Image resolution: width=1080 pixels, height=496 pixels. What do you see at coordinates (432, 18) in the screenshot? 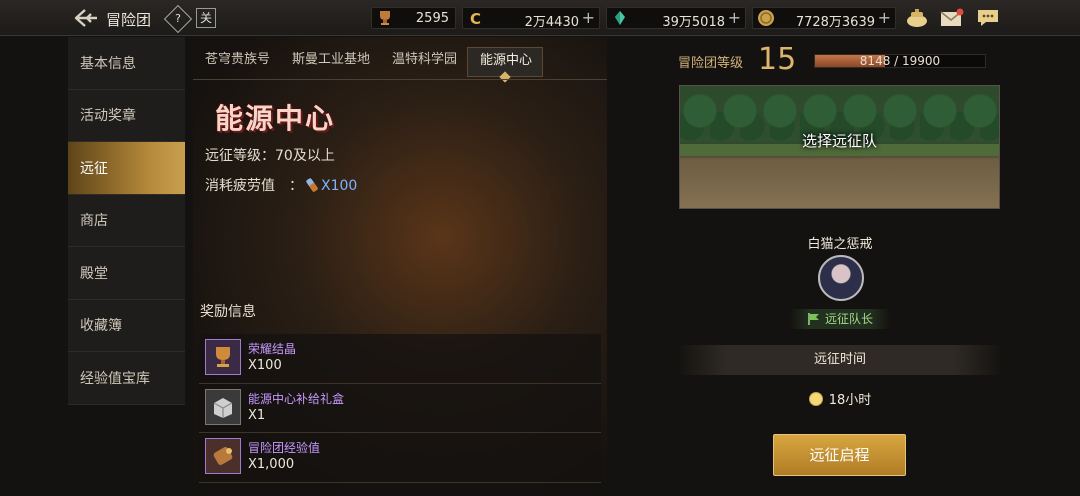
I see `trophy-value: 2595` at bounding box center [432, 18].